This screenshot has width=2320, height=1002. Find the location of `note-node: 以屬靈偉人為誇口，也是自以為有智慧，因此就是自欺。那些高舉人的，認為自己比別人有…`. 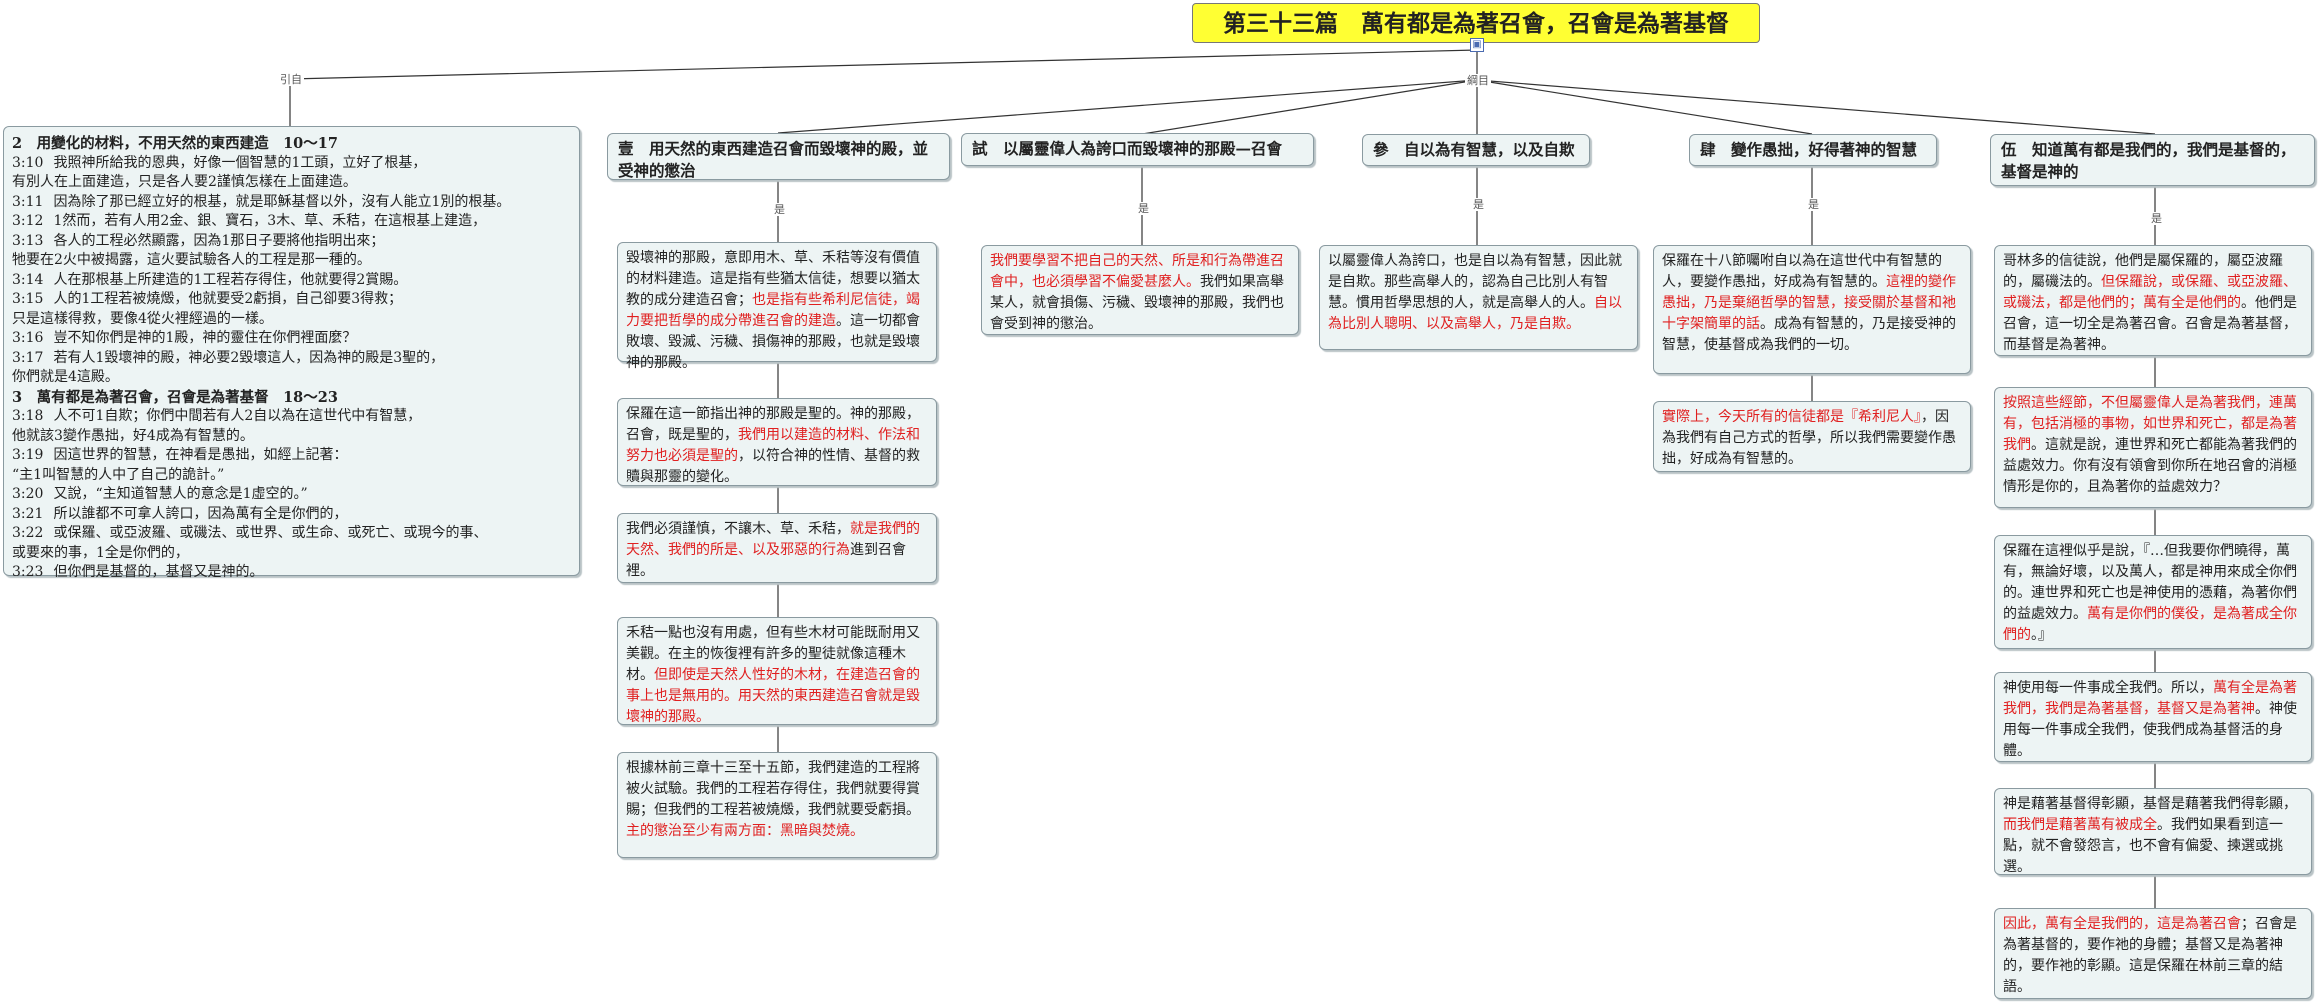

note-node: 以屬靈偉人為誇口，也是自以為有智慧，因此就是自欺。那些高舉人的，認為自己比別人有… is located at coordinates (1478, 297).